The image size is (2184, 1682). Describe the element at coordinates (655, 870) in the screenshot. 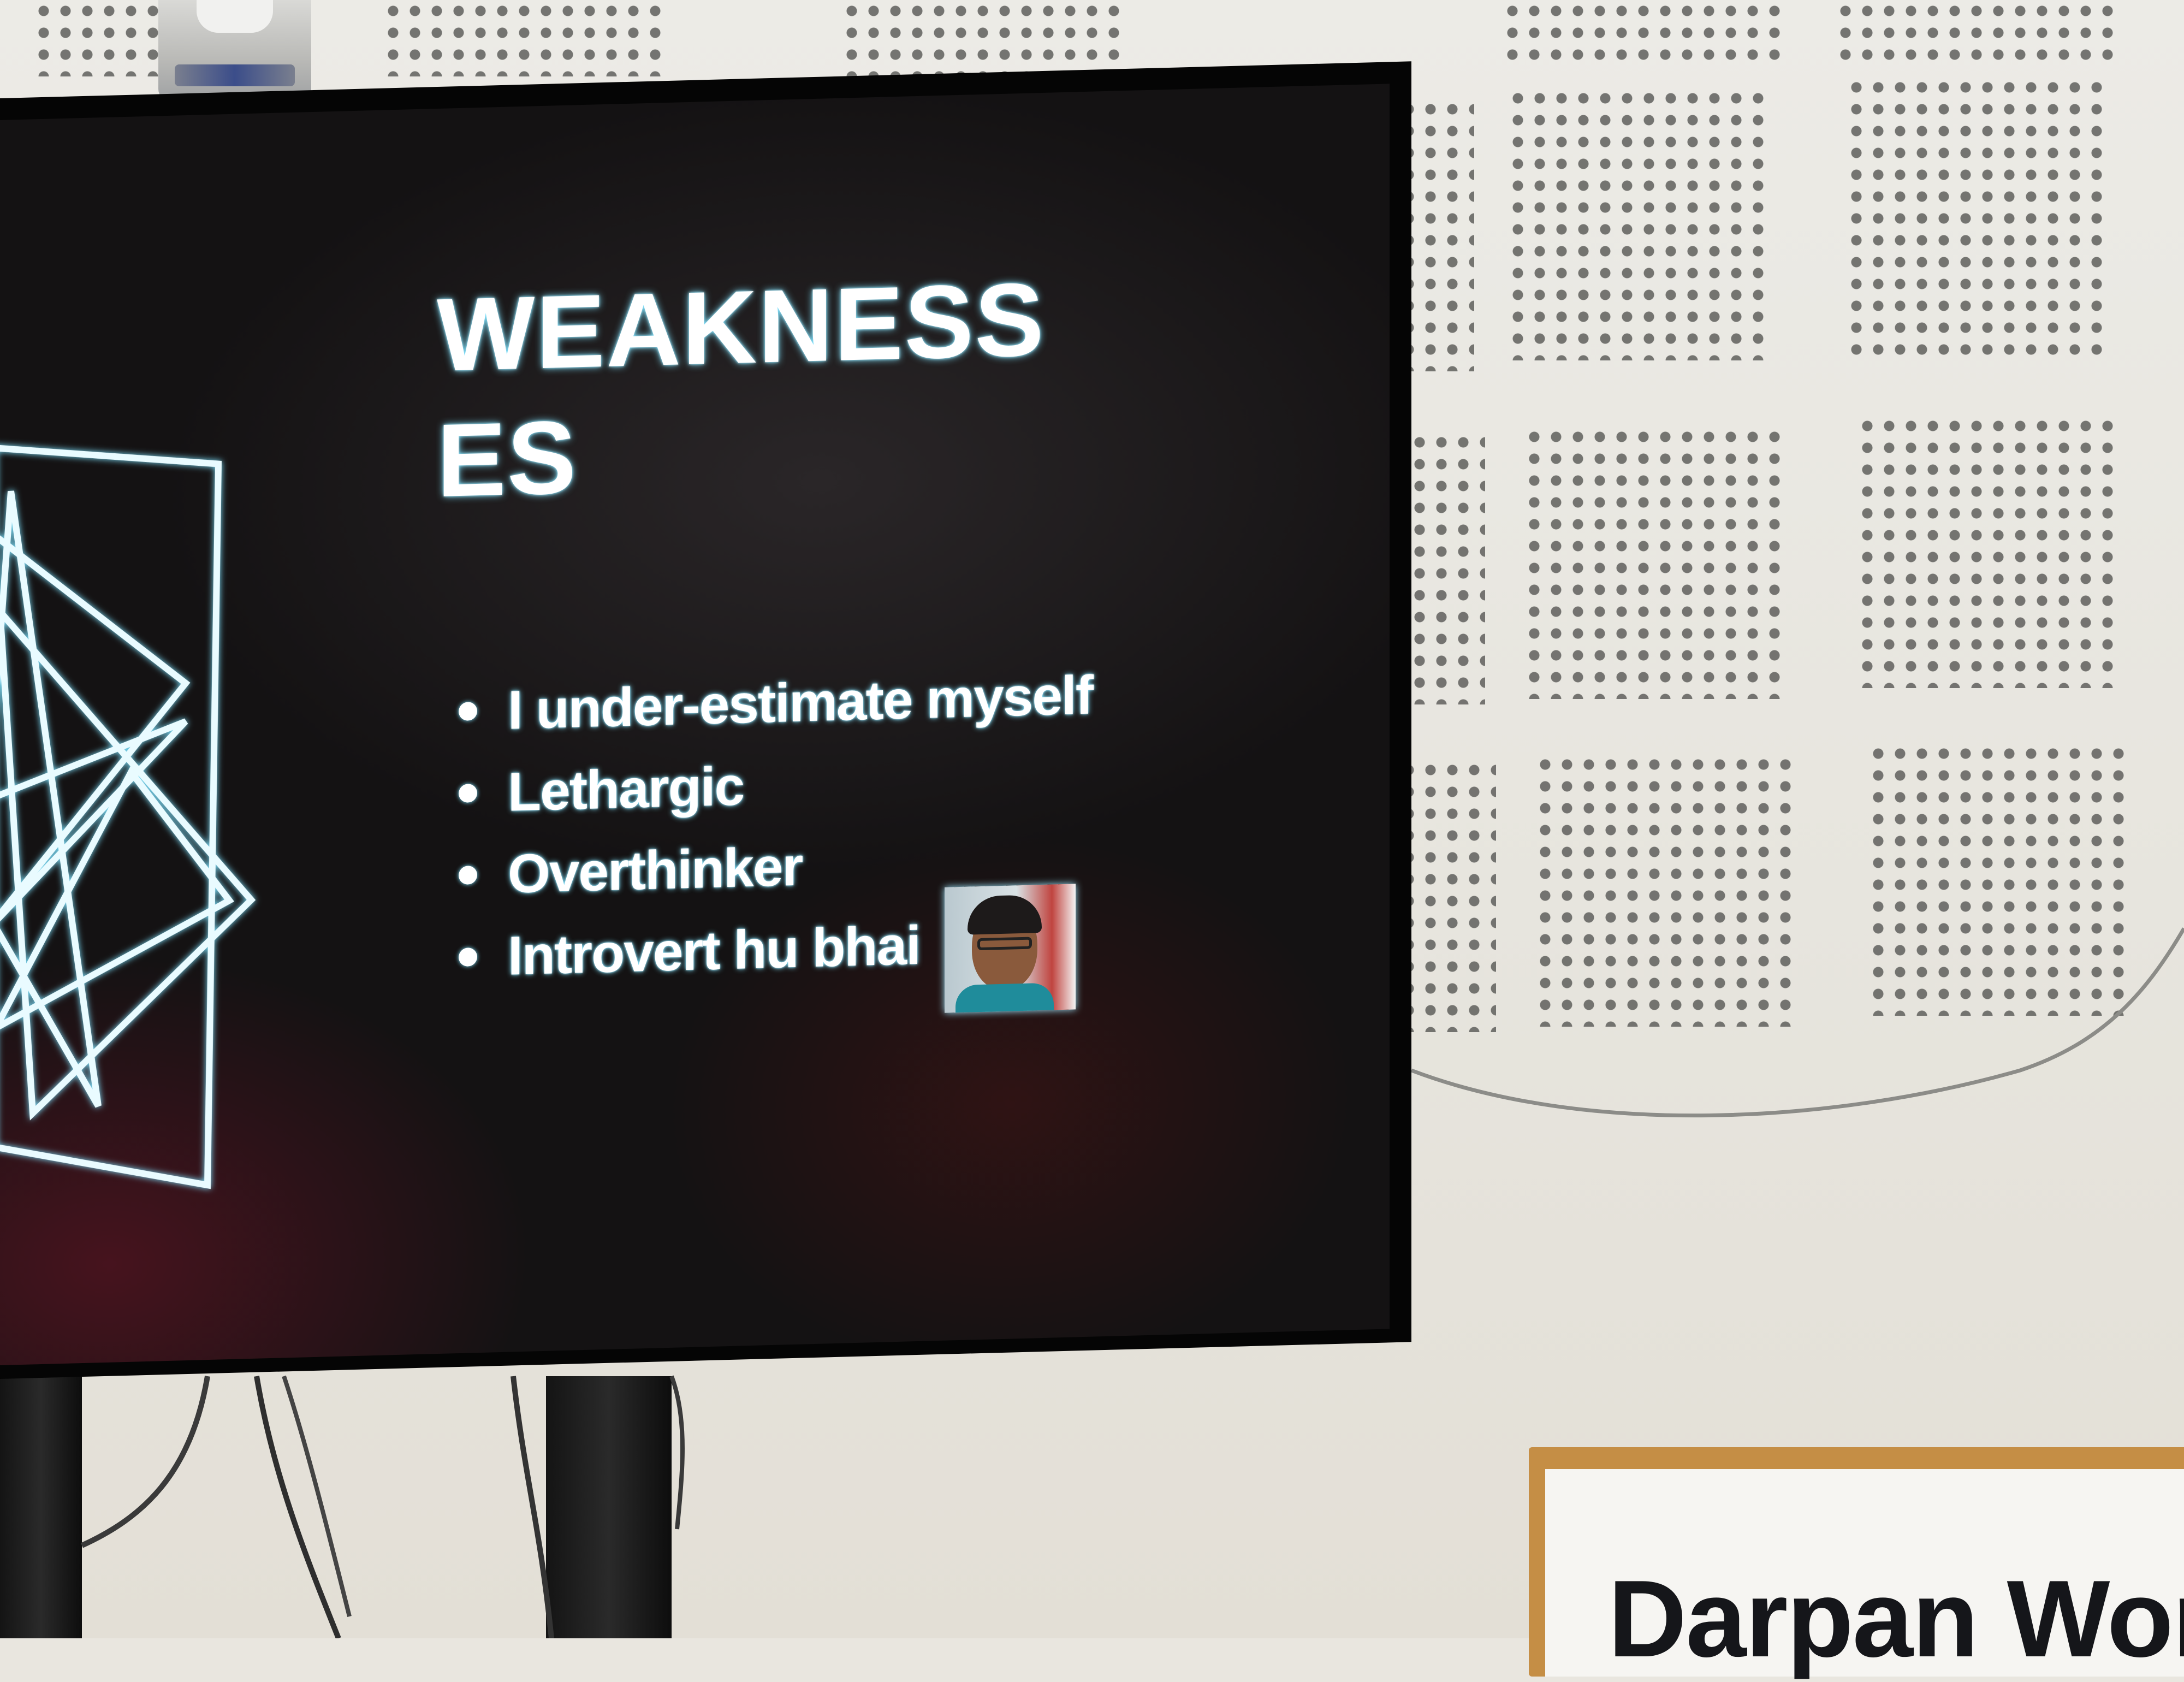

I see `bullet-text: Overthinker` at that location.